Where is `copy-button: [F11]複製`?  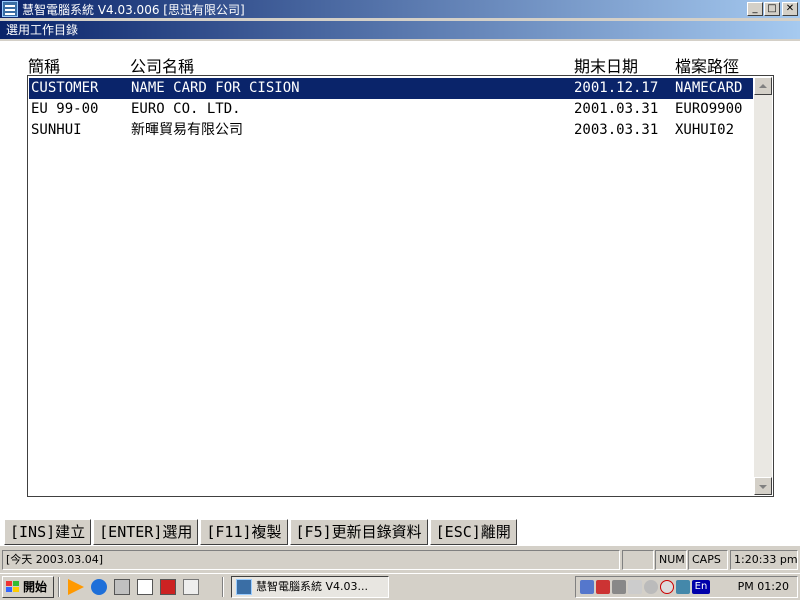
copy-button: [F11]複製 is located at coordinates (244, 532).